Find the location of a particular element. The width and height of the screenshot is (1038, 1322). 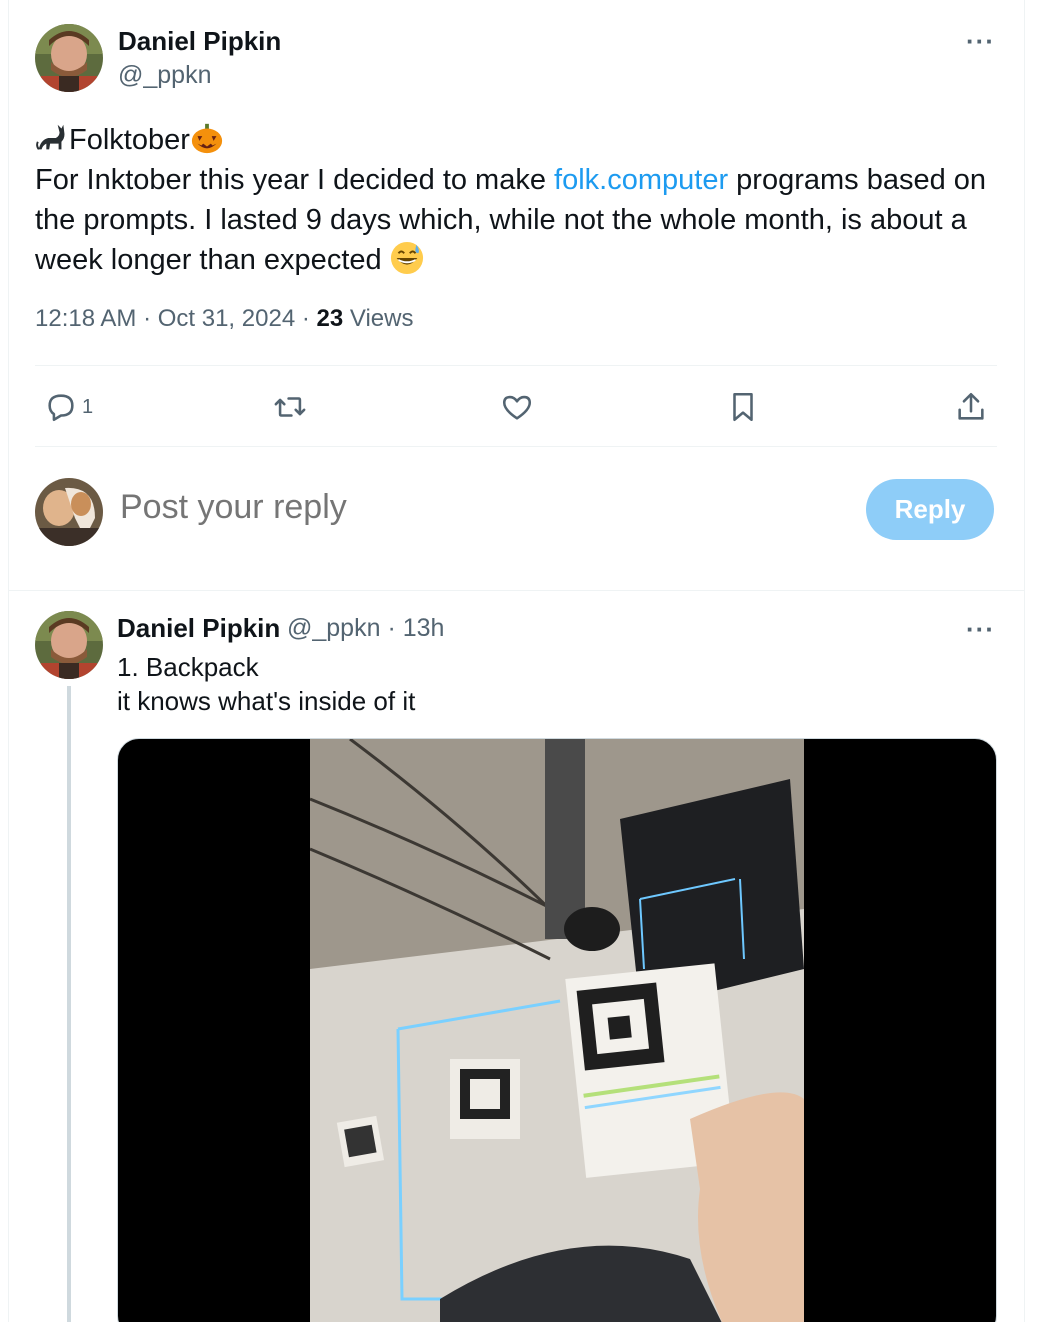

current-user-avatar is located at coordinates (69, 512).